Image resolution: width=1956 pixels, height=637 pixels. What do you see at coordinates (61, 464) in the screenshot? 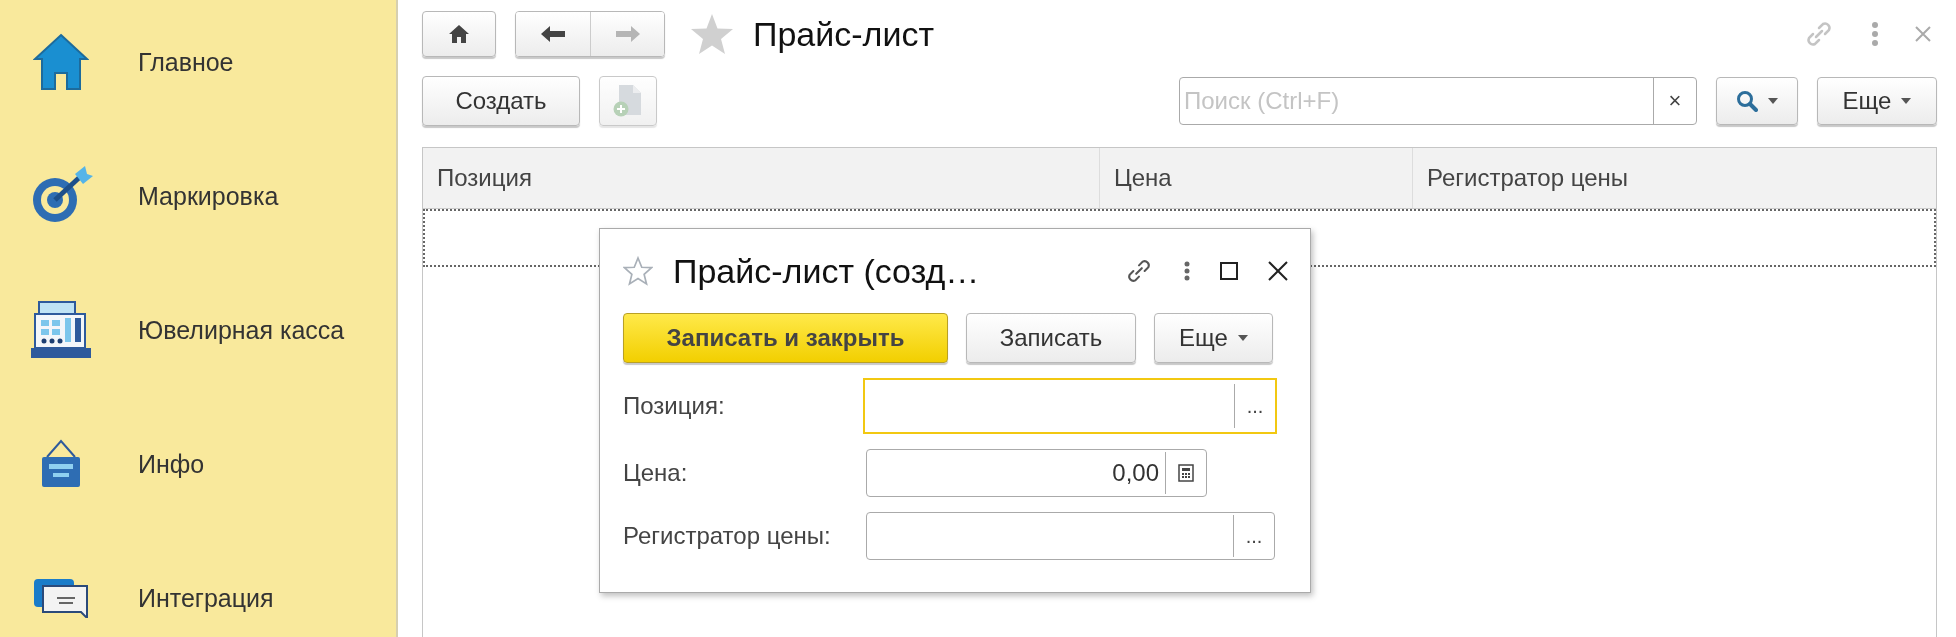
I see `hanging-sign-icon` at bounding box center [61, 464].